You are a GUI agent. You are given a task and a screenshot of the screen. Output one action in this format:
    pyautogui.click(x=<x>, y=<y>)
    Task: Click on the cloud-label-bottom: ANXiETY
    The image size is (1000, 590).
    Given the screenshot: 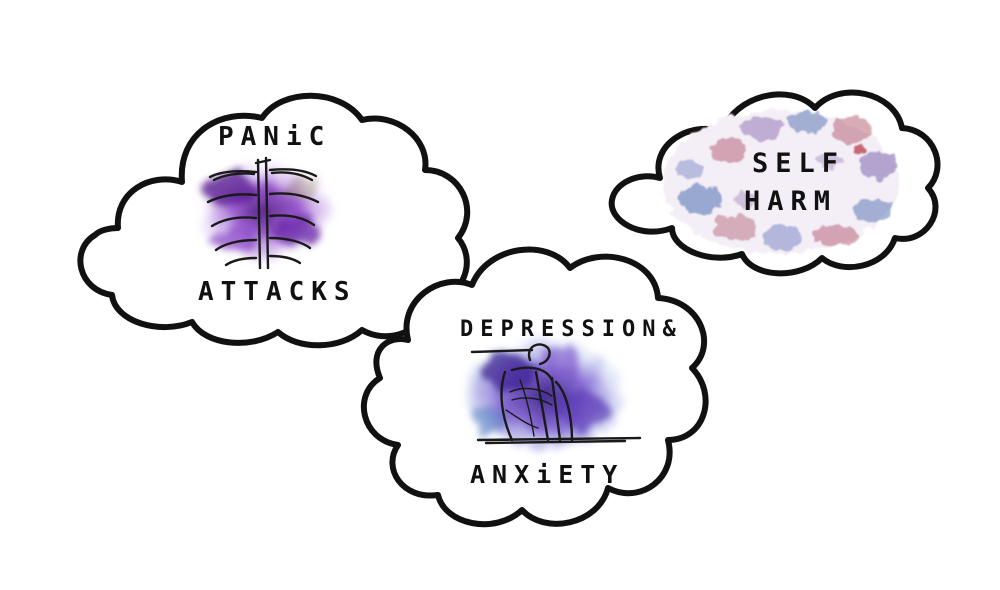 What is the action you would take?
    pyautogui.click(x=547, y=474)
    